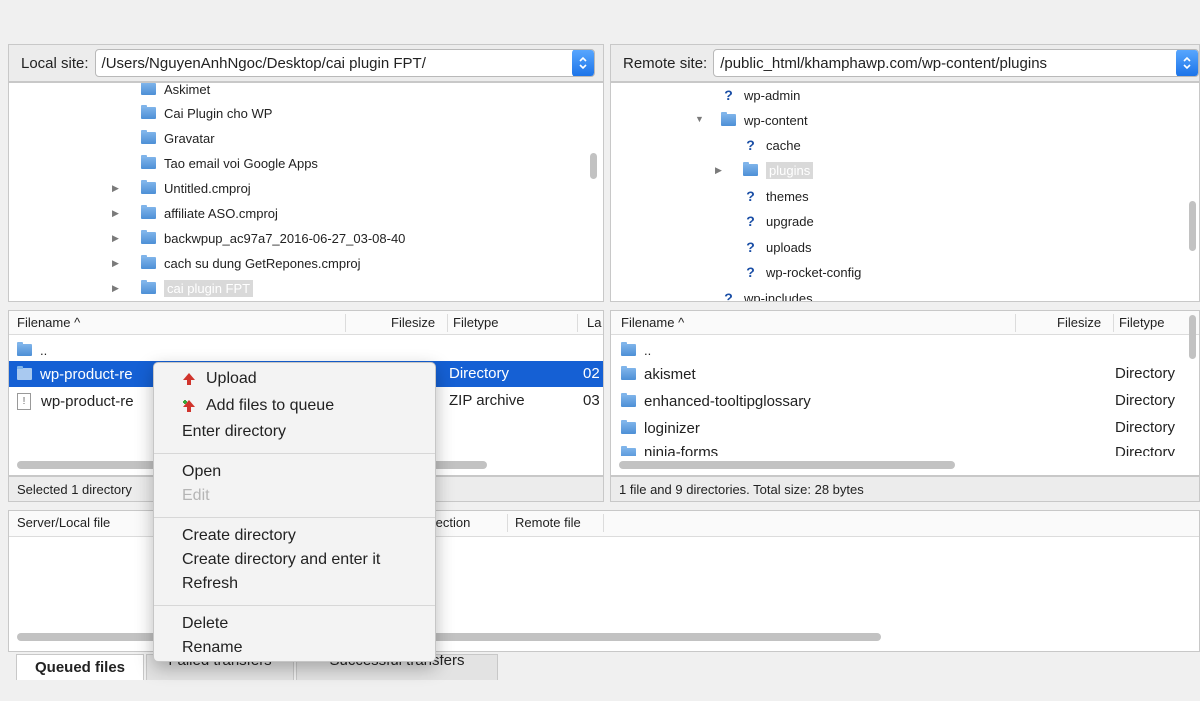  What do you see at coordinates (802, 272) in the screenshot?
I see `tree-item: ? wp-rocket-config` at bounding box center [802, 272].